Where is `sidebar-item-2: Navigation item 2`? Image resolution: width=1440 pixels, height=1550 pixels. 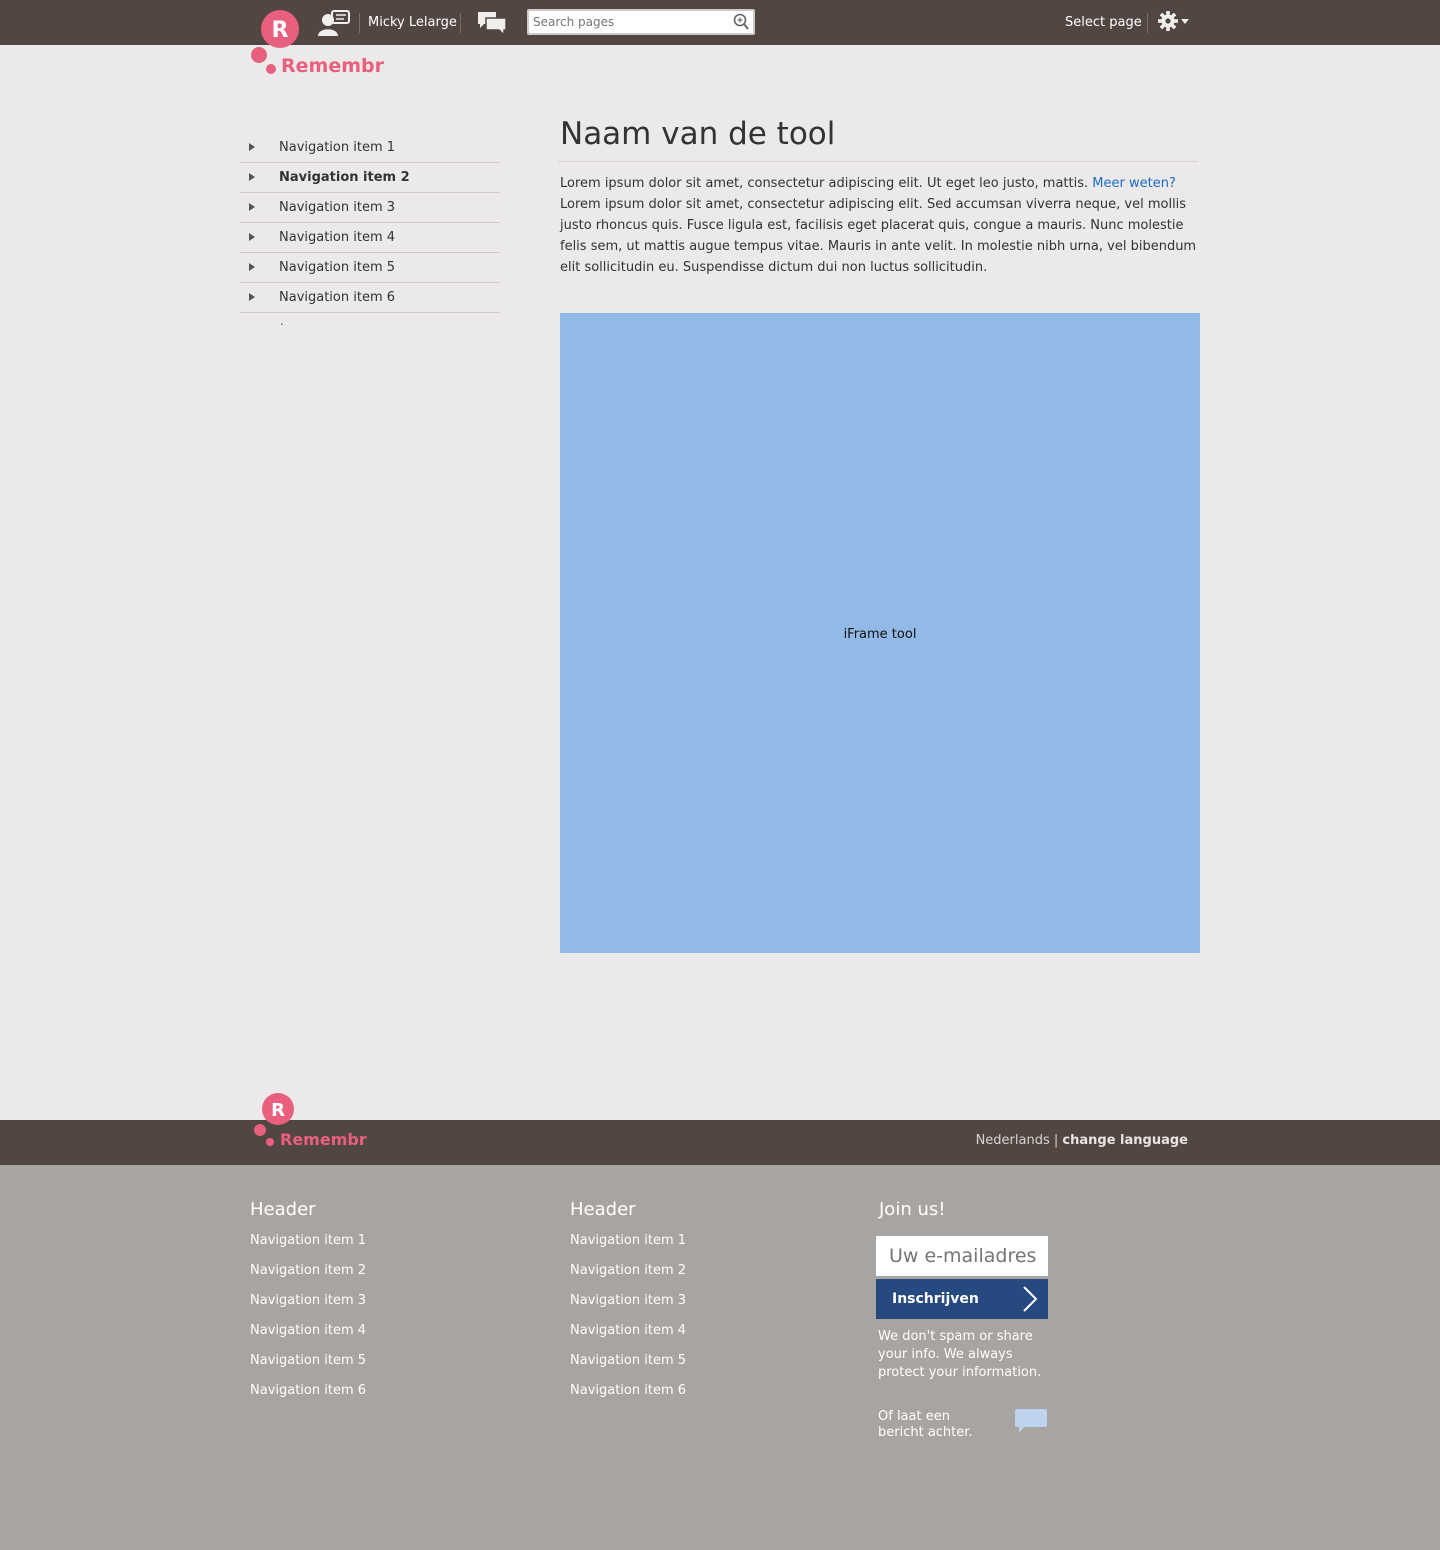 sidebar-item-2: Navigation item 2 is located at coordinates (370, 178).